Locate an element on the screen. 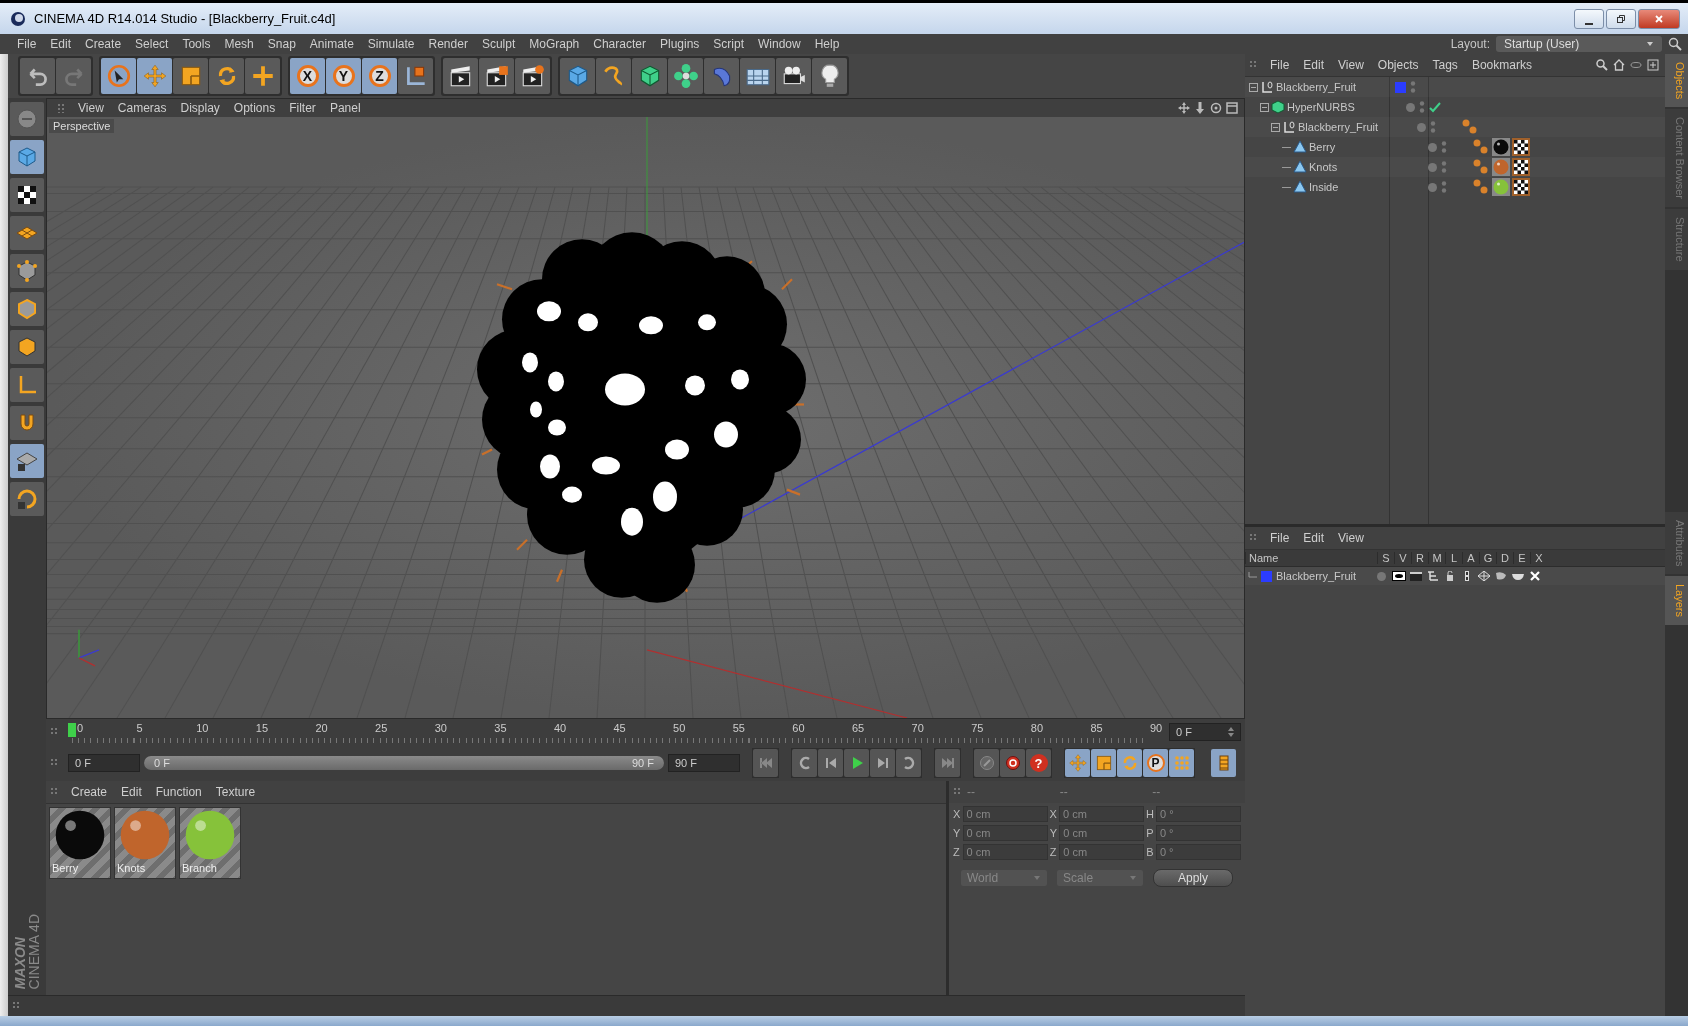 The height and width of the screenshot is (1026, 1688). menu-item: Tools is located at coordinates (196, 44).